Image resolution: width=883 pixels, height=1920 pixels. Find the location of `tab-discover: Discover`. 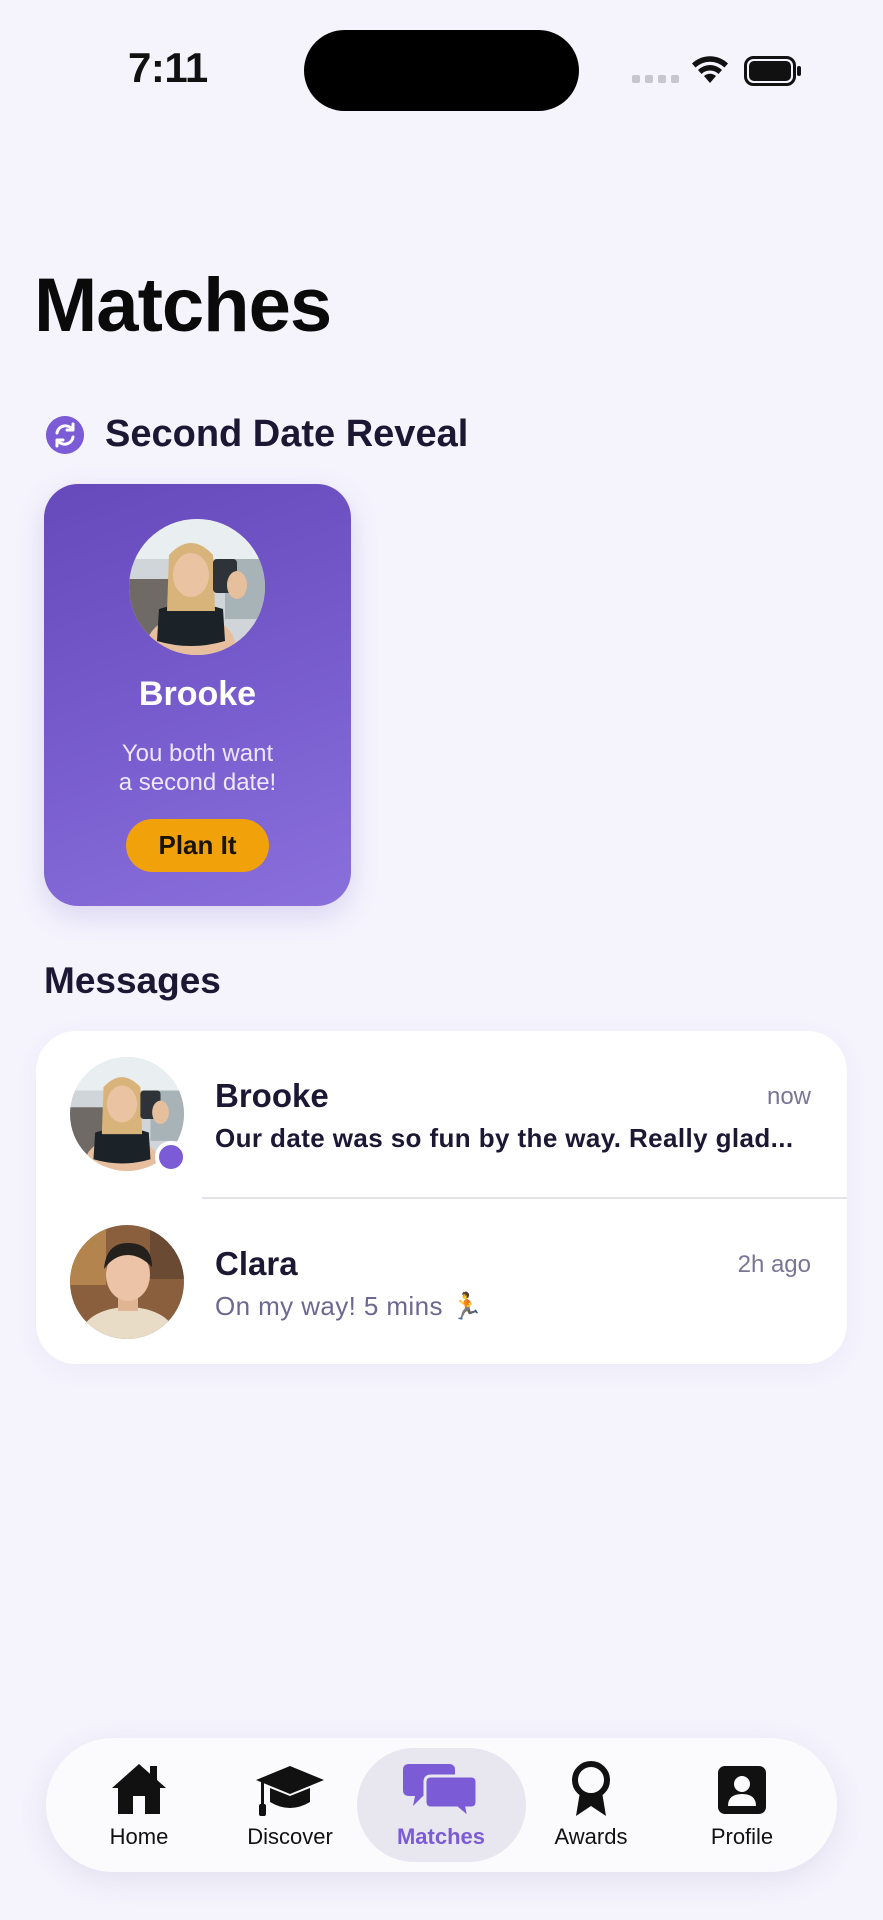

tab-discover: Discover is located at coordinates (290, 1805).